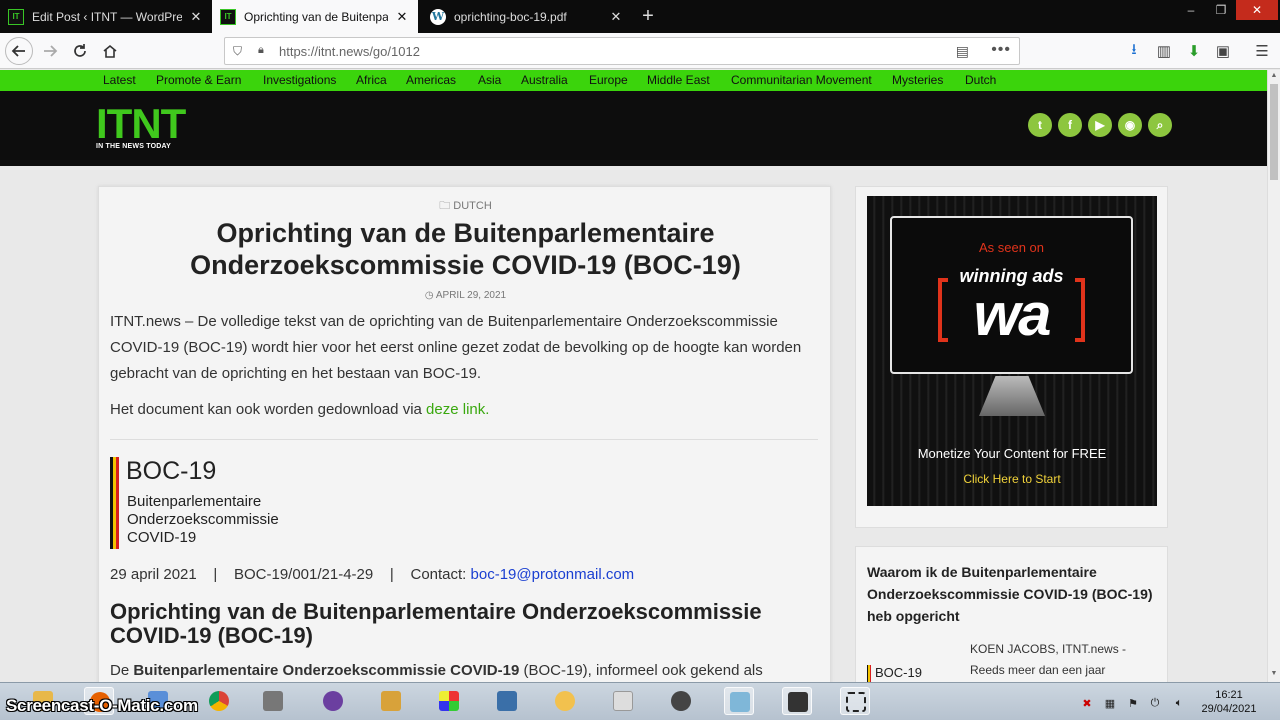 The image size is (1280, 720). Describe the element at coordinates (371, 80) in the screenshot. I see `menu-item-africa: Africa` at that location.